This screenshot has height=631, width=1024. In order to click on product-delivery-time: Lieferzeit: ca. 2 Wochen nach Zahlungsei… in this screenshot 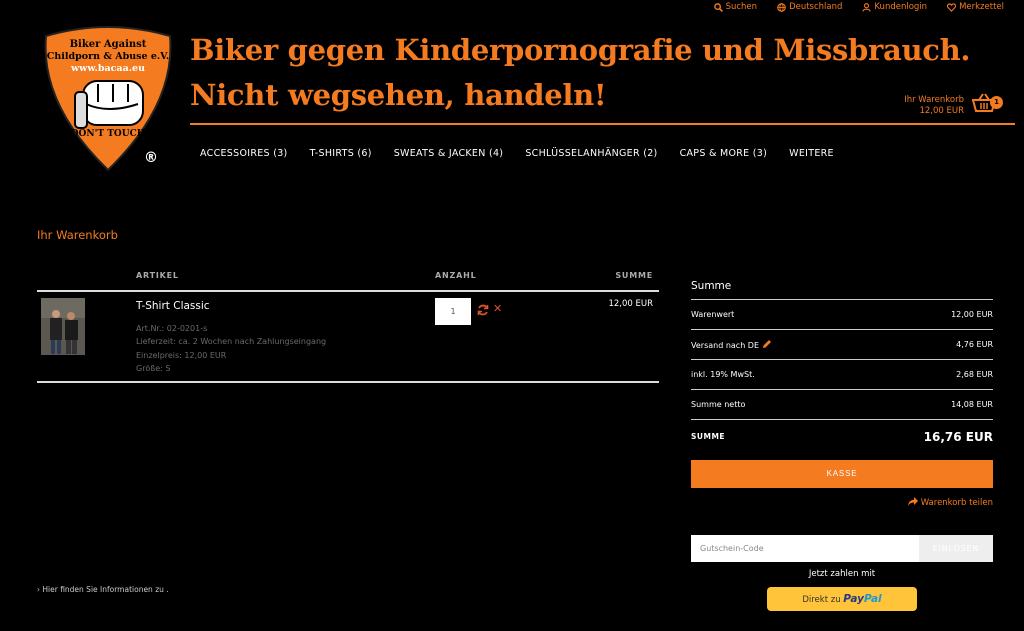, I will do `click(231, 342)`.